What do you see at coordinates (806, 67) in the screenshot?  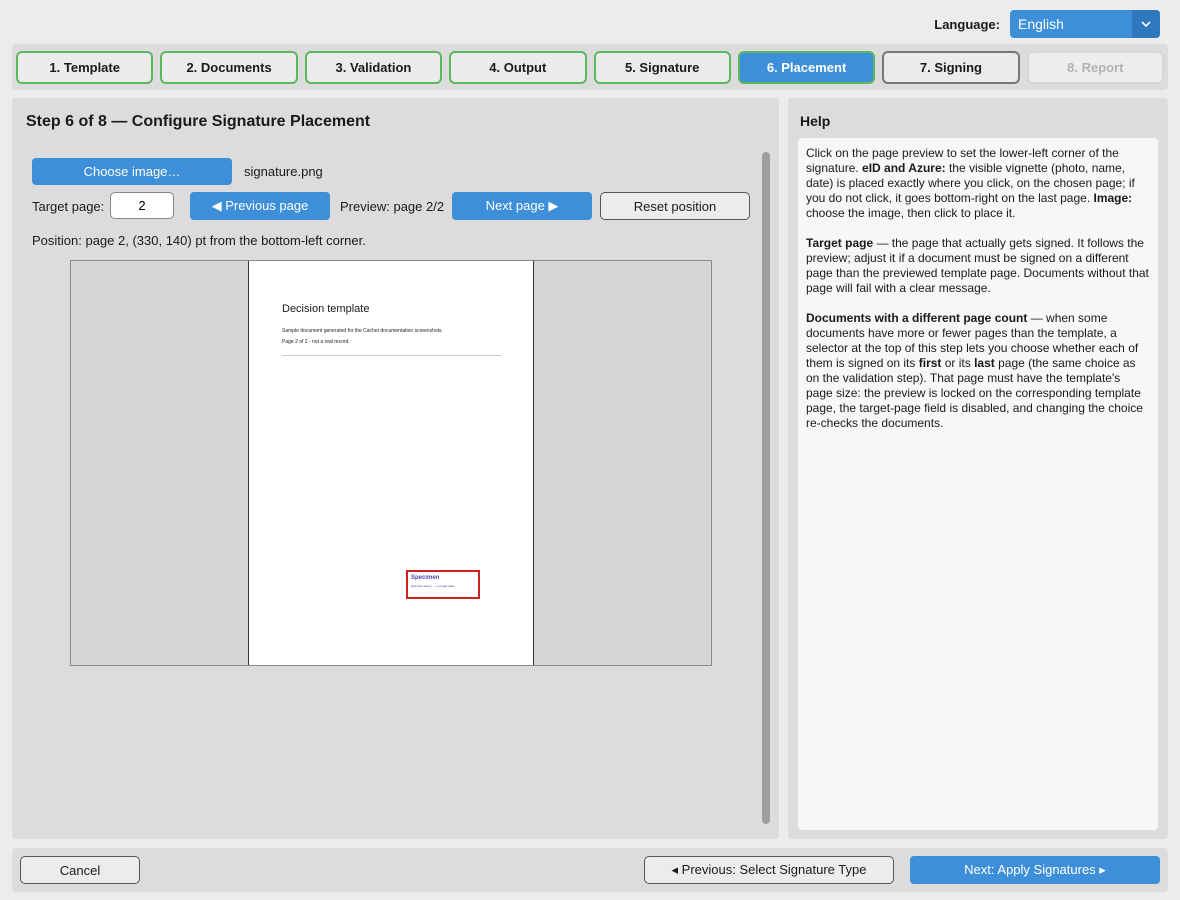 I see `step-placement: 6. Placement` at bounding box center [806, 67].